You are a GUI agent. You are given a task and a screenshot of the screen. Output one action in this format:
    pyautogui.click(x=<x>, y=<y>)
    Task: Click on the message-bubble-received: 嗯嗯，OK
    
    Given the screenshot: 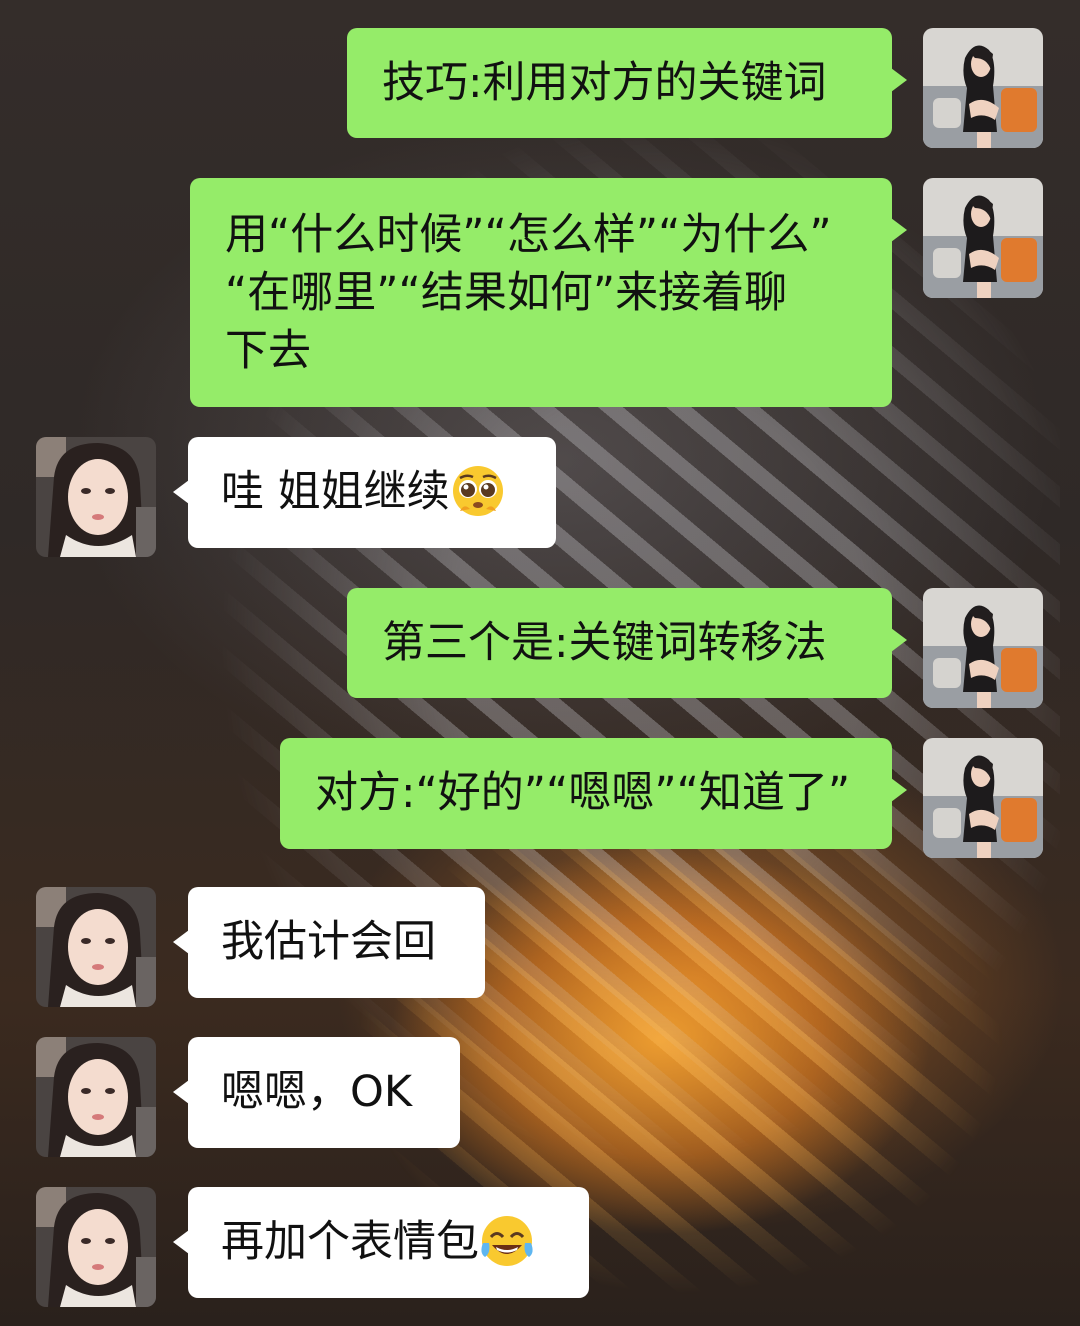 What is the action you would take?
    pyautogui.click(x=316, y=1092)
    